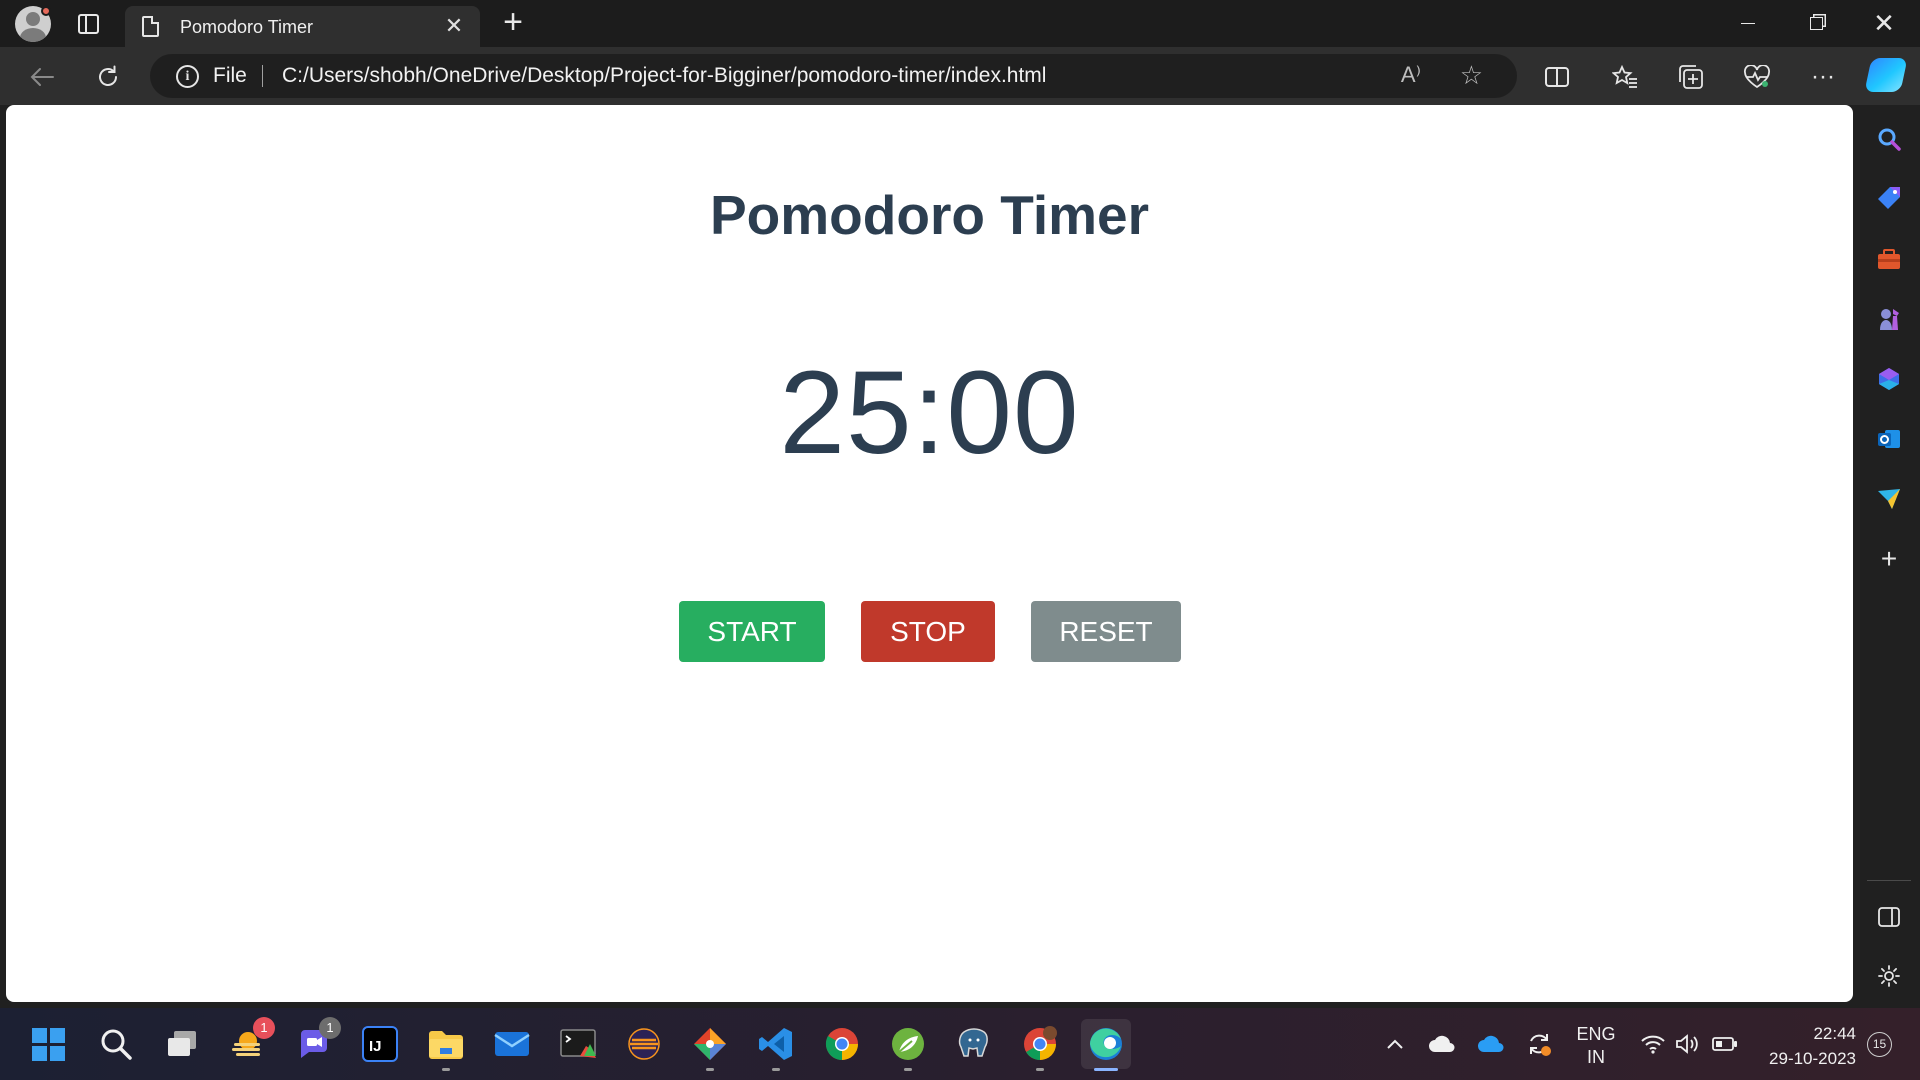 The image size is (1920, 1080). I want to click on copilot-icon, so click(1889, 379).